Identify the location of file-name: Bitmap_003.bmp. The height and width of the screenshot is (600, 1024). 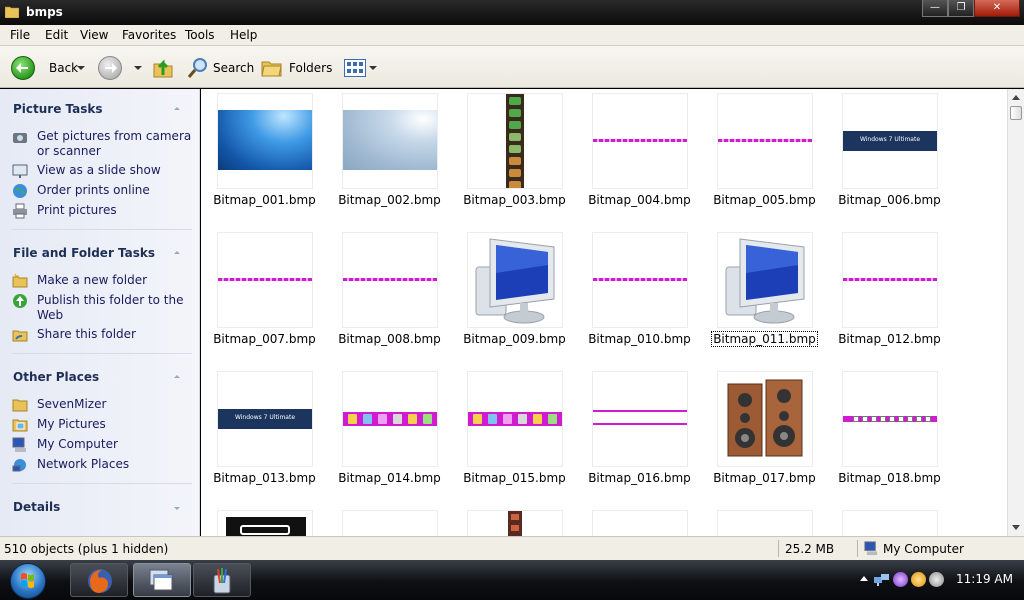
(514, 200).